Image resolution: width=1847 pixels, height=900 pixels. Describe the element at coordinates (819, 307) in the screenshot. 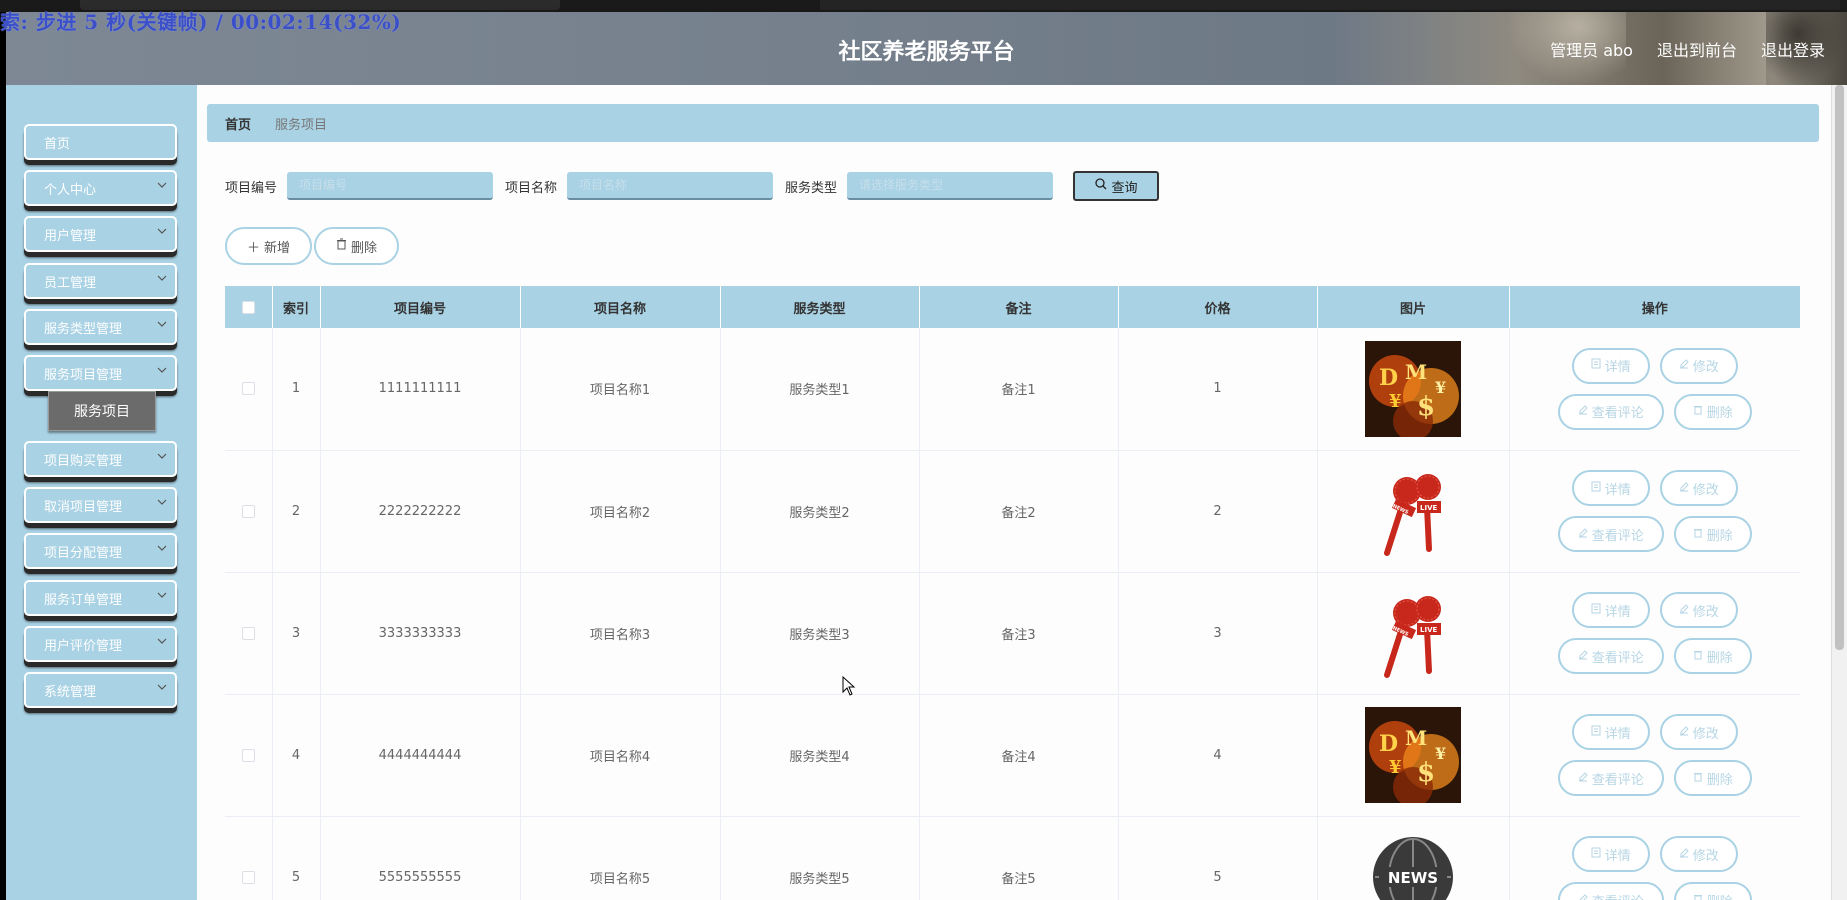

I see `column-header: 服务类型` at that location.